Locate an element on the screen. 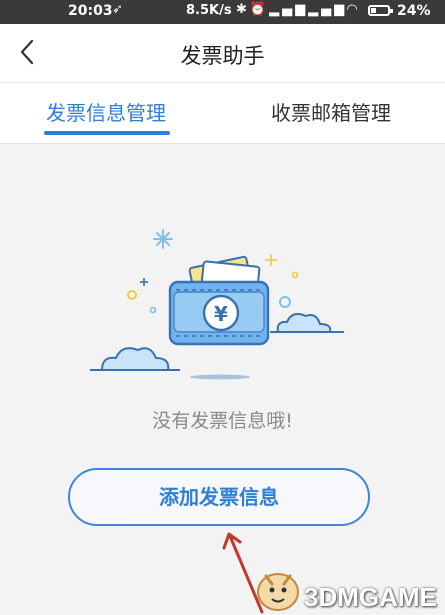 This screenshot has height=615, width=445. status-bar: 20:03 ➶ 8.5K/s ✱⏰▂▄▆▂▄▆◠ 24% is located at coordinates (222, 12).